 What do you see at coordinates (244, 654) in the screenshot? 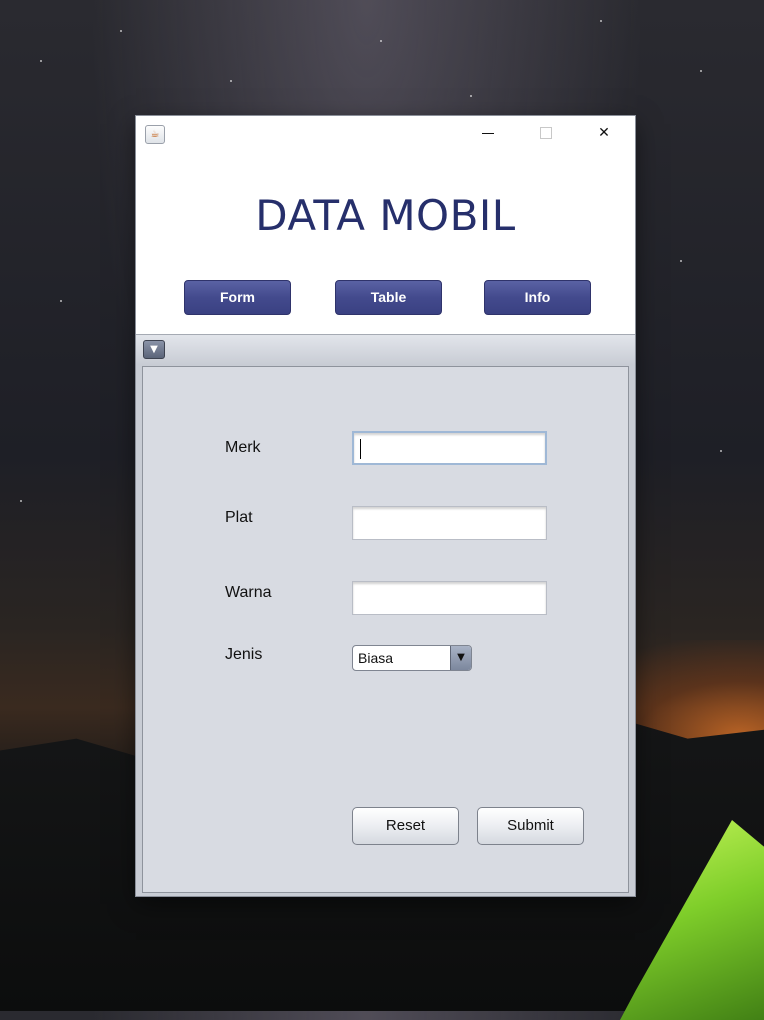
I see `jenis-label: Jenis` at bounding box center [244, 654].